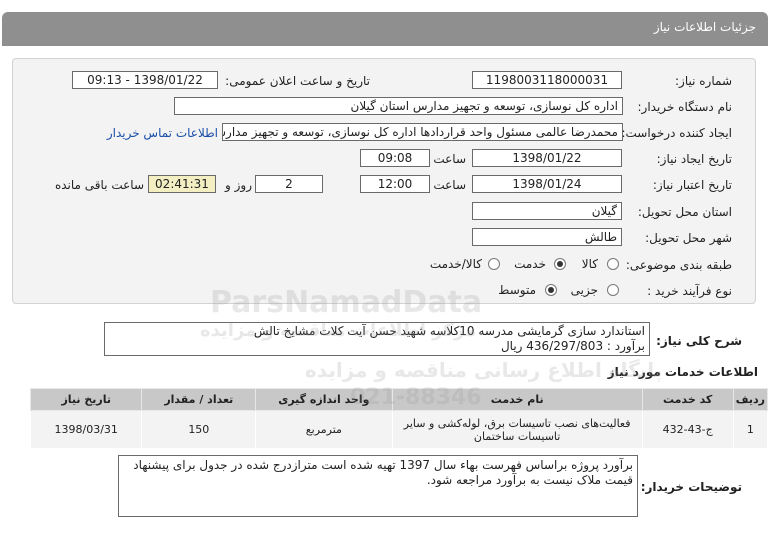  I want to click on header-qty: تعداد / مقدار, so click(199, 399).